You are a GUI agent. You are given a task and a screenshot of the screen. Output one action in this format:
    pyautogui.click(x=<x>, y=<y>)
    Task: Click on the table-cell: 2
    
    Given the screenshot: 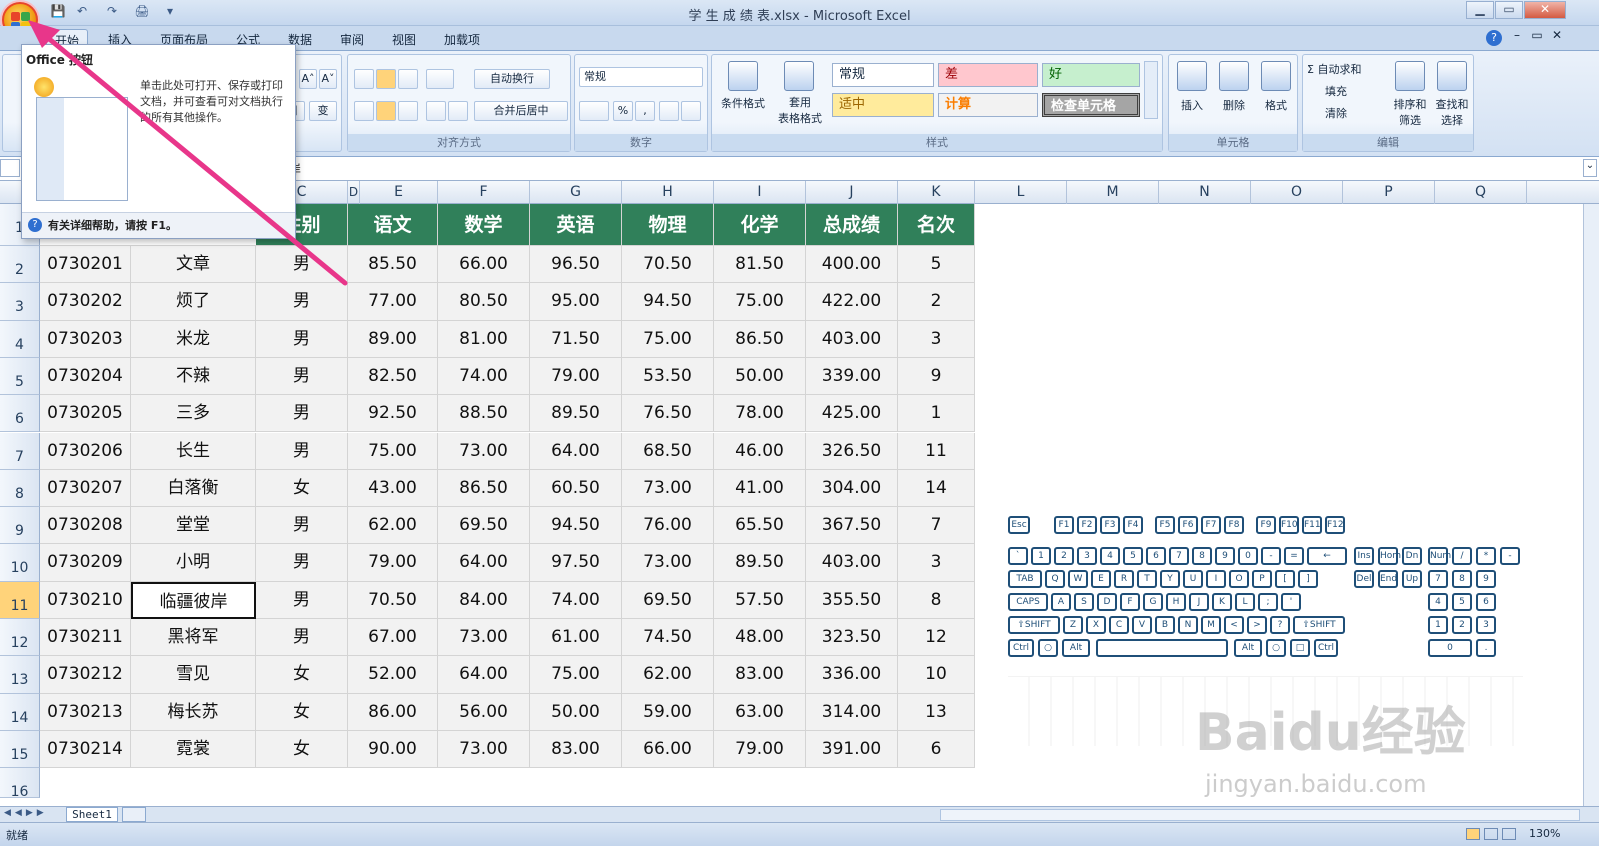 What is the action you would take?
    pyautogui.click(x=936, y=302)
    